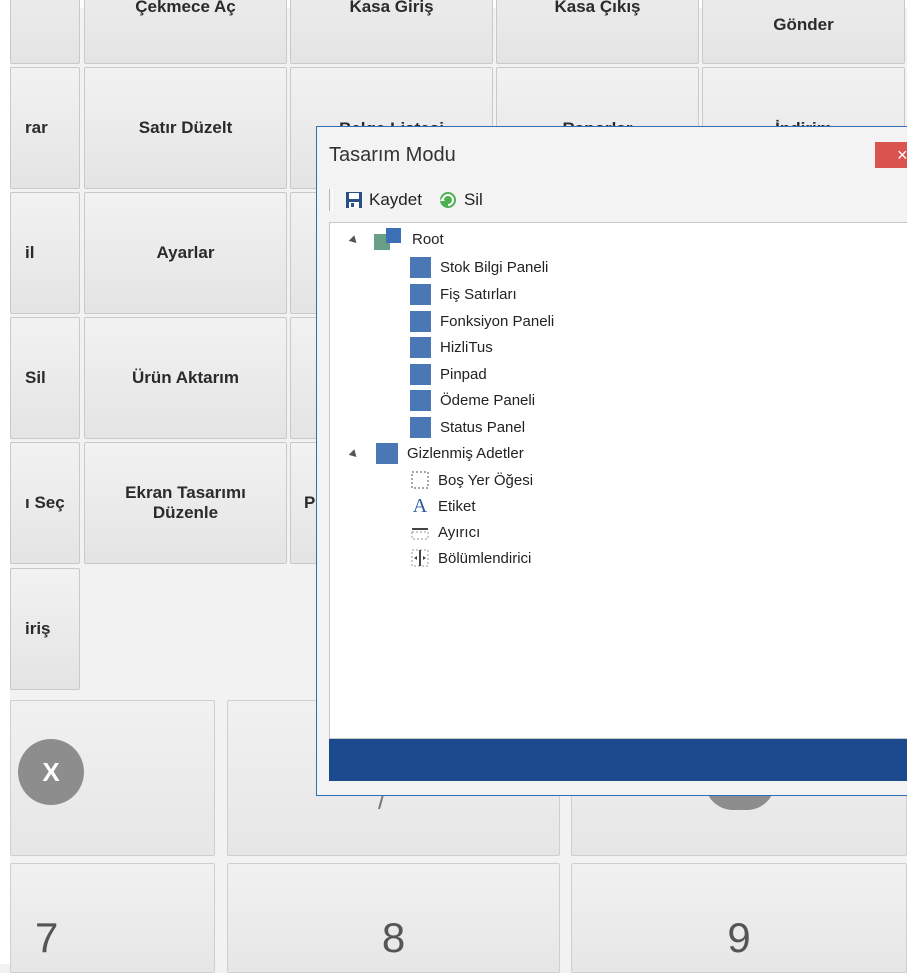  I want to click on numpad-key-9: 9, so click(739, 918).